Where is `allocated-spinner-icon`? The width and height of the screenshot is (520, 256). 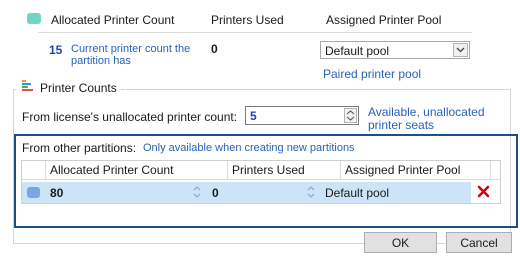
allocated-spinner-icon is located at coordinates (197, 193).